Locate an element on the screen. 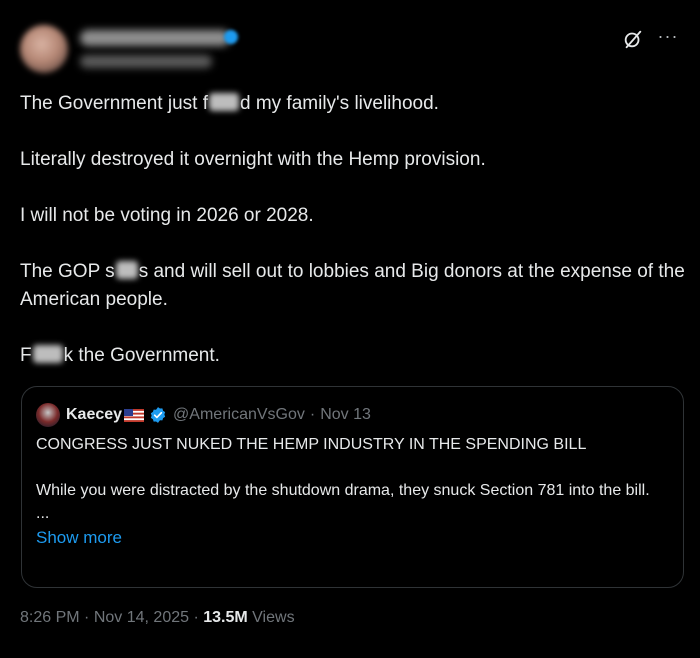 The image size is (700, 658). quoted-author-handle: @AmericanVsGov is located at coordinates (239, 415).